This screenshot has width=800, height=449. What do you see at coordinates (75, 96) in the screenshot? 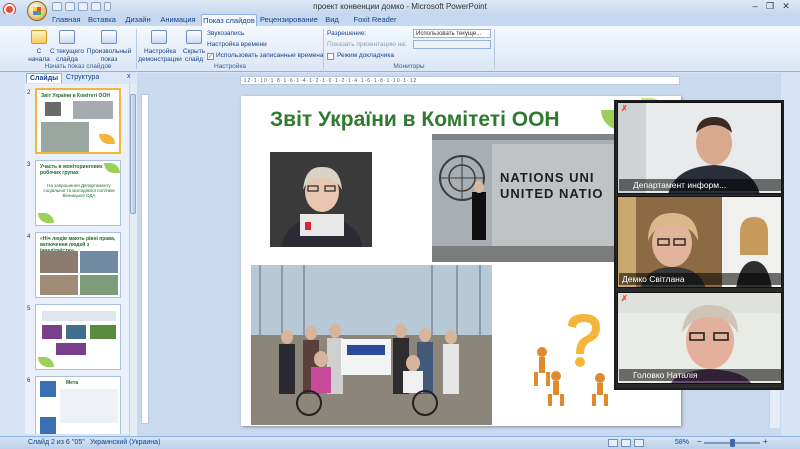
I see `thumb-title: Звіт України в Комітеті ООН` at bounding box center [75, 96].